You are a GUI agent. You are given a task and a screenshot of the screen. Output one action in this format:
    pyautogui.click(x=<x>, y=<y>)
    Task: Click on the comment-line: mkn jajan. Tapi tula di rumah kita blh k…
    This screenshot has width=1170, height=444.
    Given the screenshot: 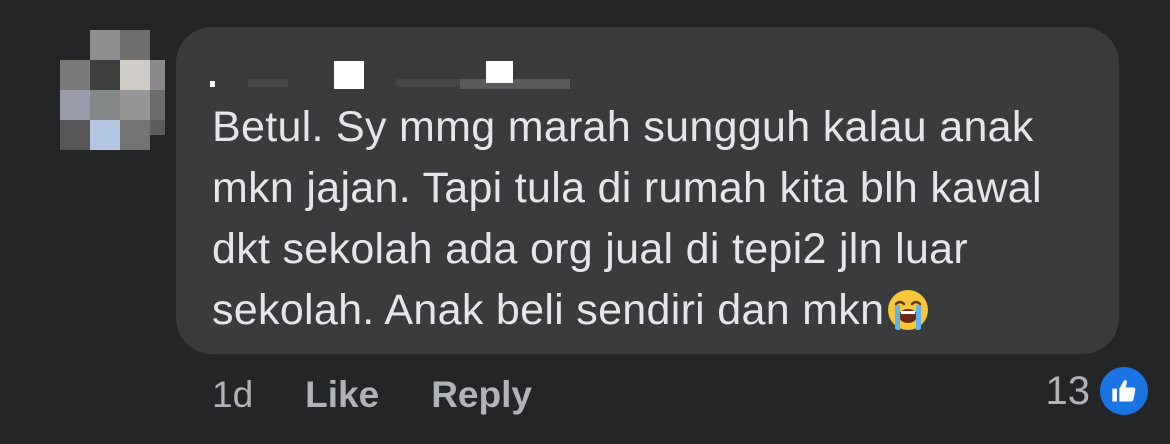 What is the action you would take?
    pyautogui.click(x=627, y=188)
    